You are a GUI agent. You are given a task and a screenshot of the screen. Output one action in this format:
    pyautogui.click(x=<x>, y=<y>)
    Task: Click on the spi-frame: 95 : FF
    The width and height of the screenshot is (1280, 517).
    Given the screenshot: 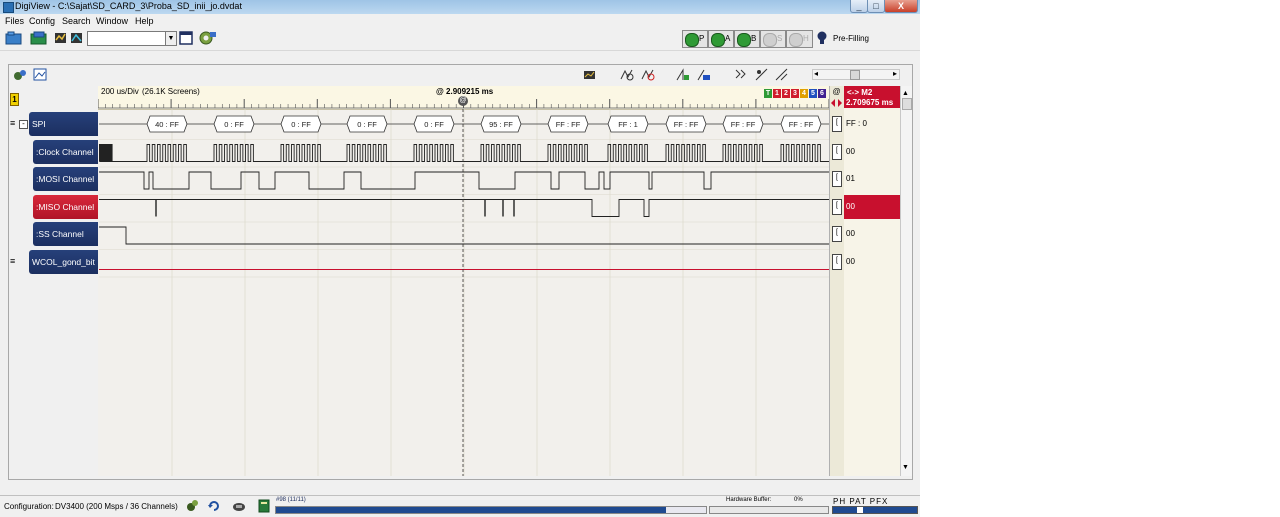 What is the action you would take?
    pyautogui.click(x=501, y=124)
    